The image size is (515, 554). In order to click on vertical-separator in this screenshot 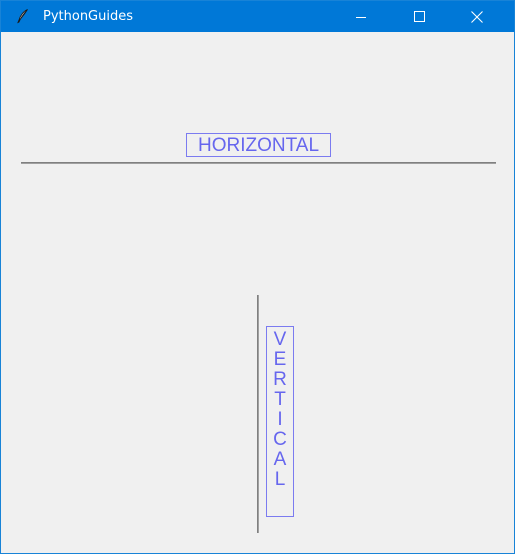, I will do `click(258, 414)`.